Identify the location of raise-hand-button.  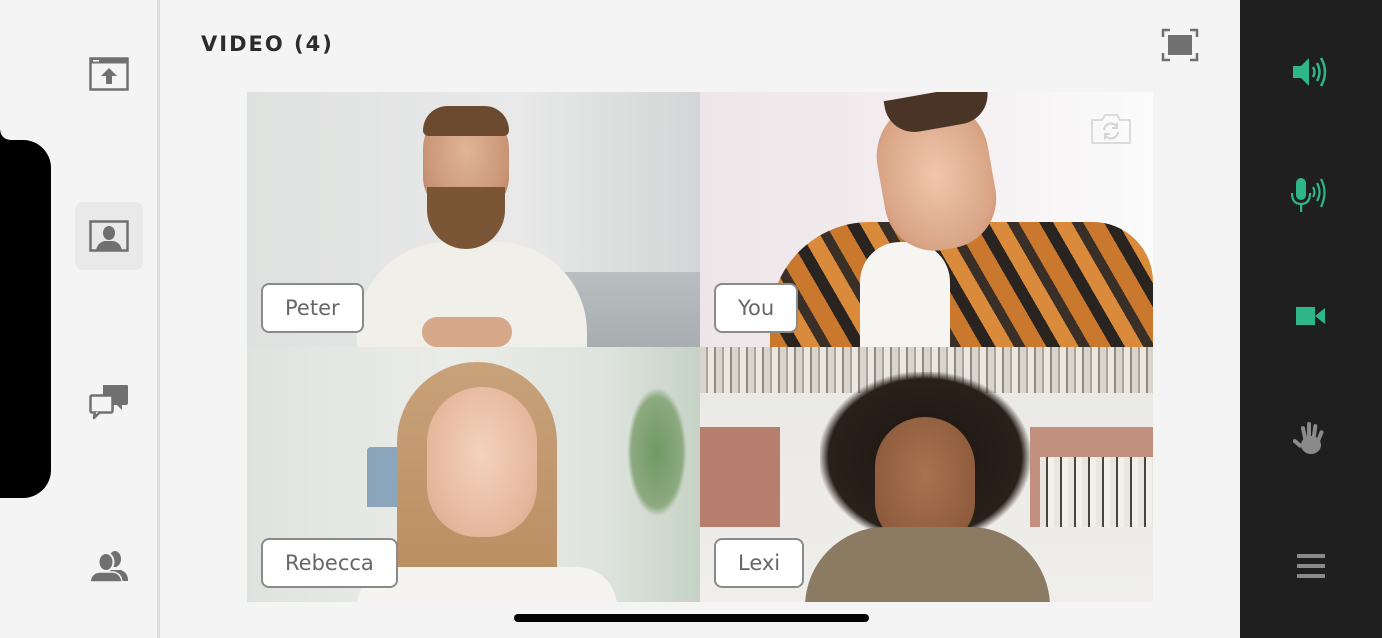
(1311, 438).